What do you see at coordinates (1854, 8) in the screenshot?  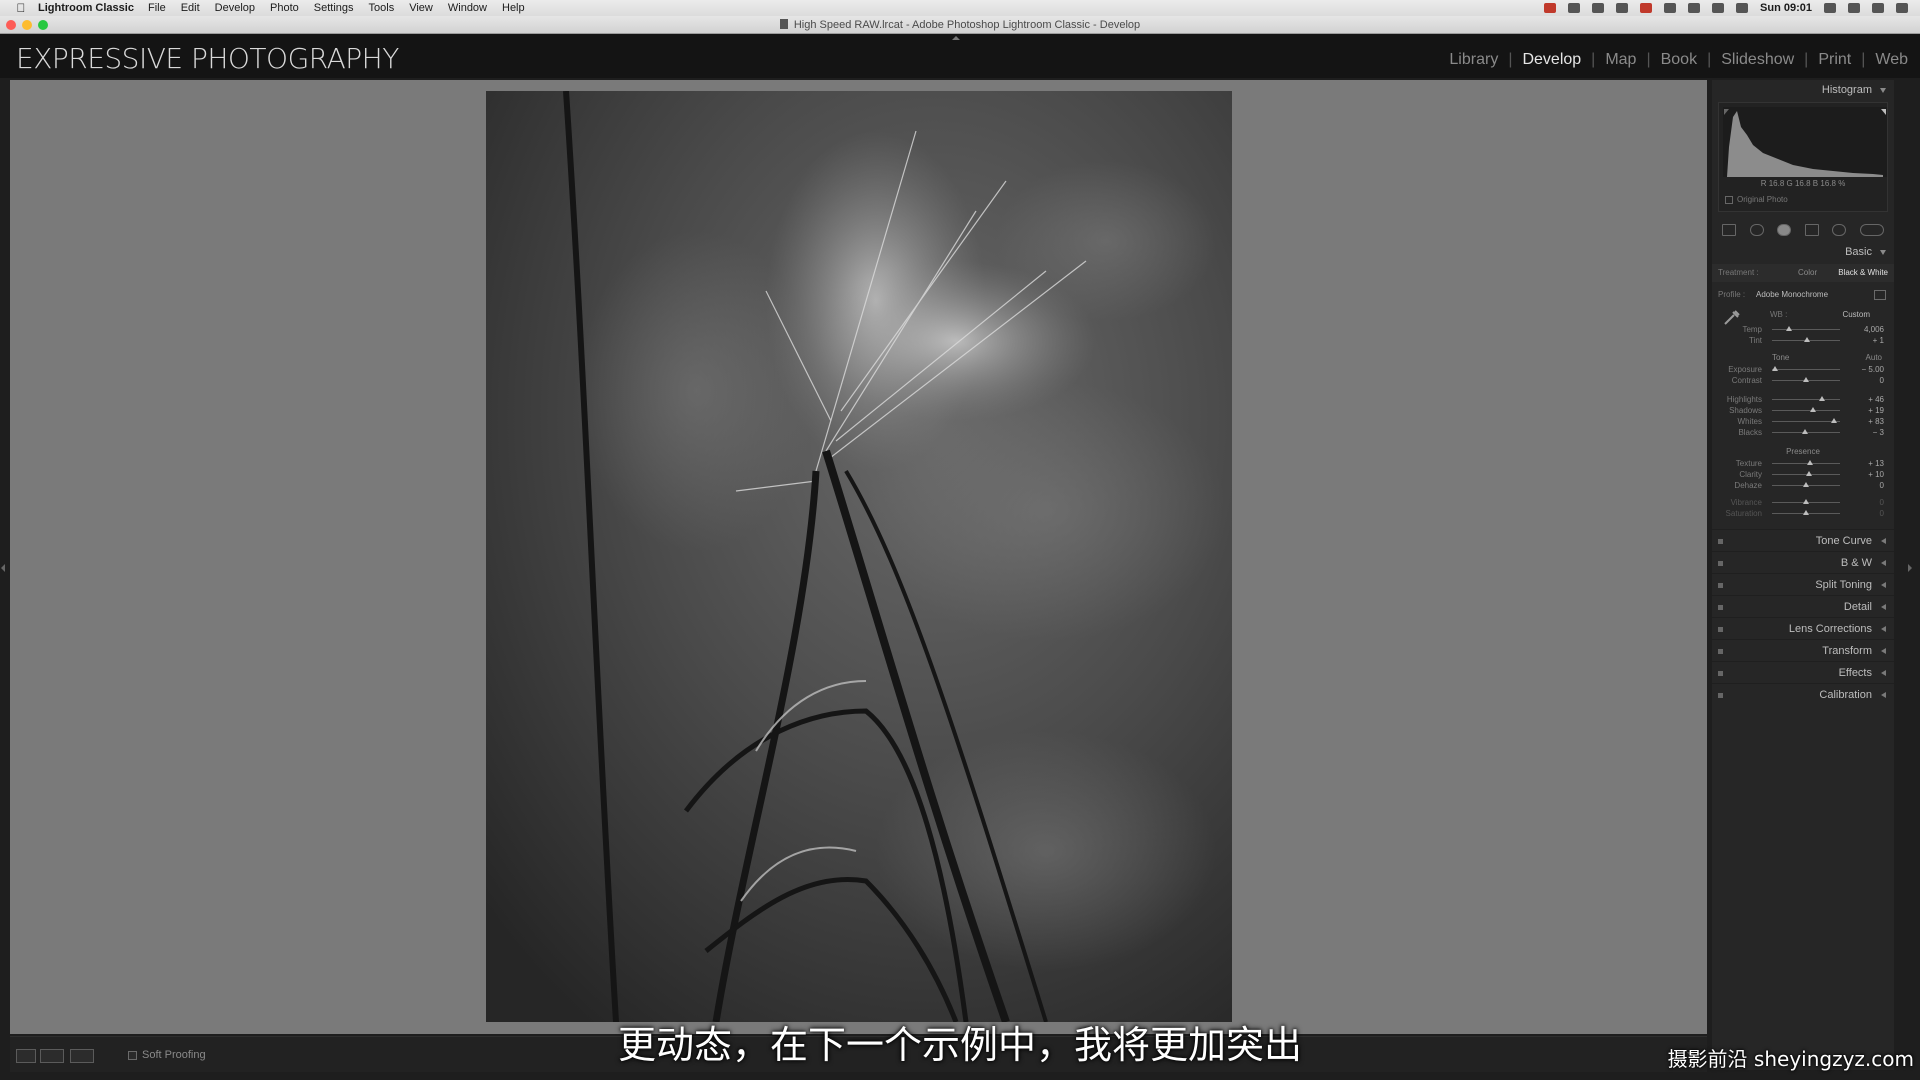 I see `spotlight-search-icon` at bounding box center [1854, 8].